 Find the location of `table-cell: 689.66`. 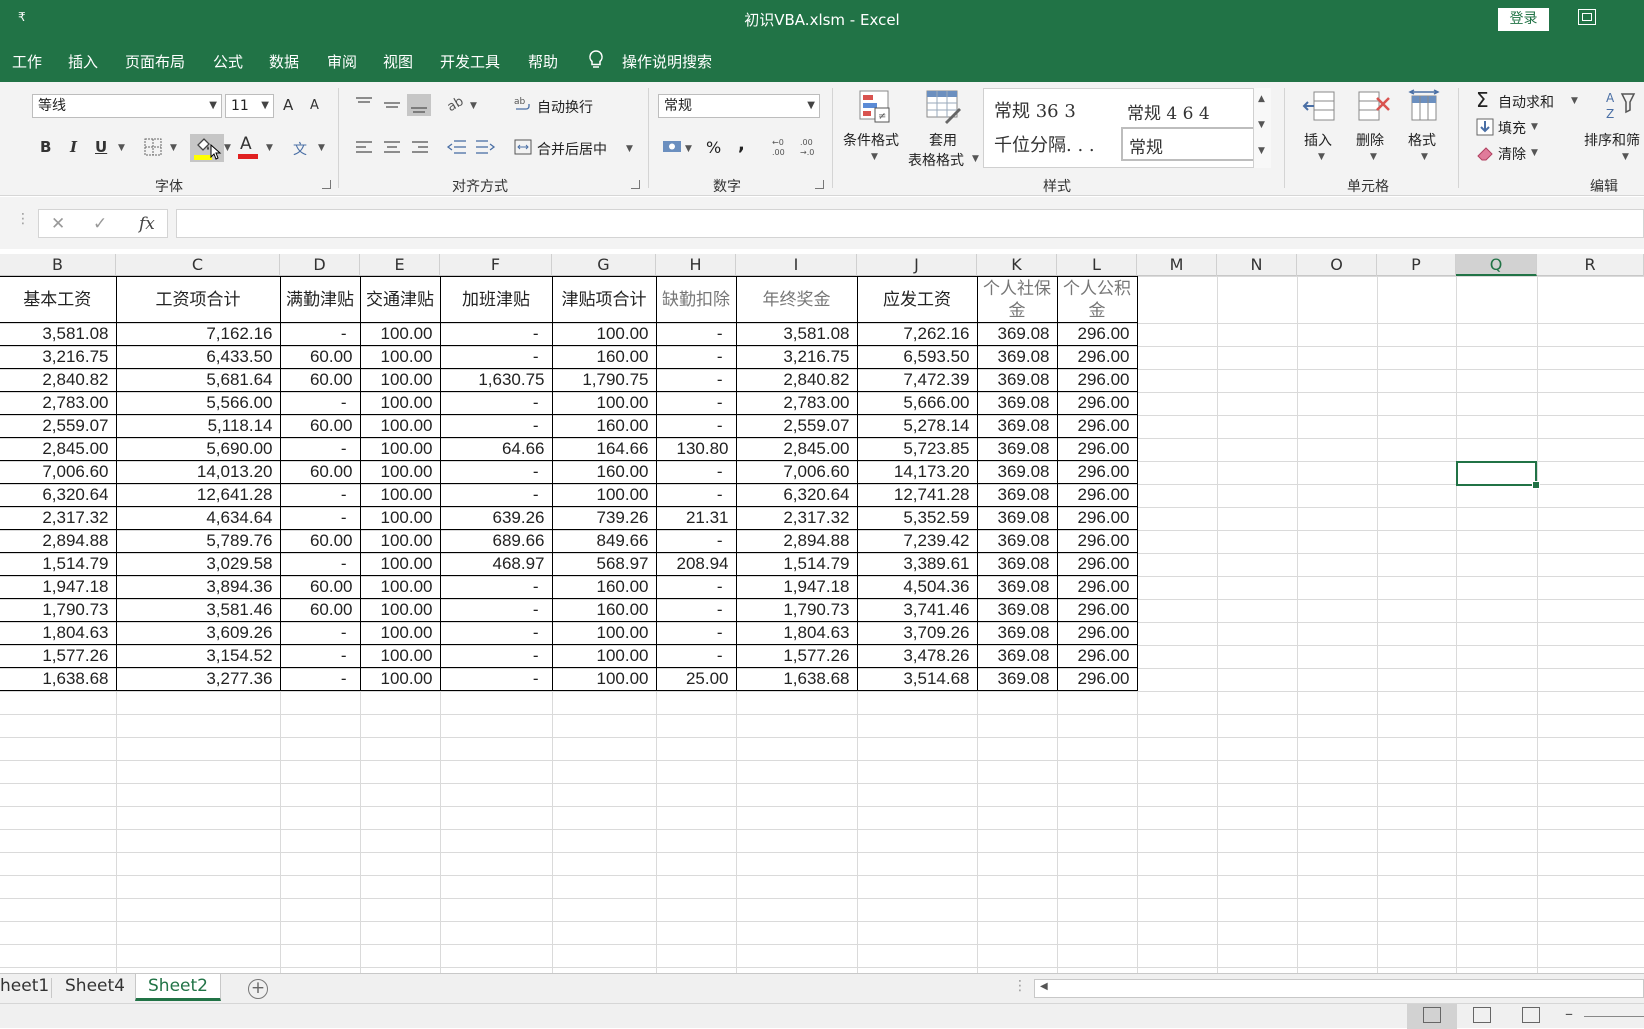

table-cell: 689.66 is located at coordinates (496, 541).